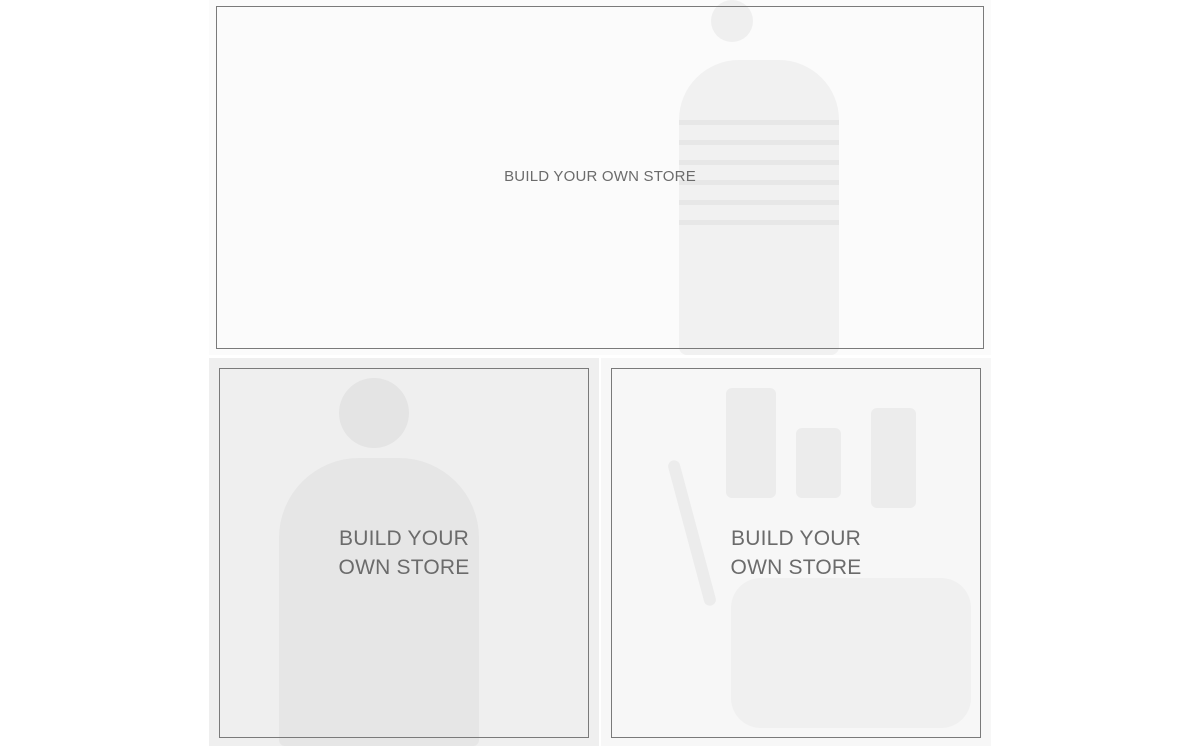 The height and width of the screenshot is (746, 1200). Describe the element at coordinates (796, 567) in the screenshot. I see `right-tile-label-line2: OWN STORE` at that location.